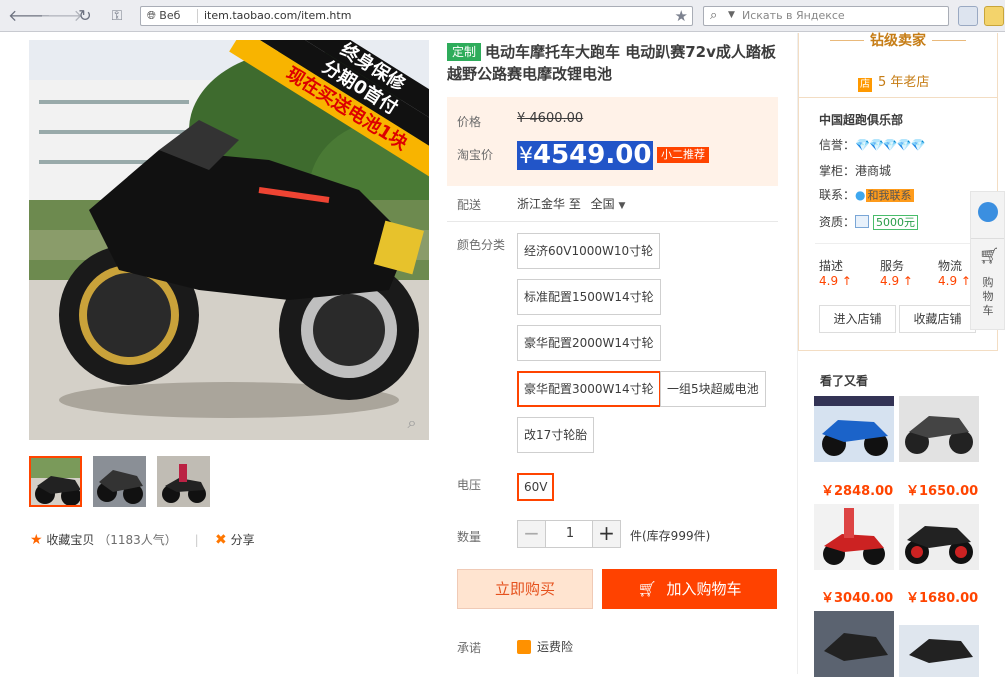  What do you see at coordinates (857, 596) in the screenshot?
I see `recommend-price-3: ￥3040.00` at bounding box center [857, 596].